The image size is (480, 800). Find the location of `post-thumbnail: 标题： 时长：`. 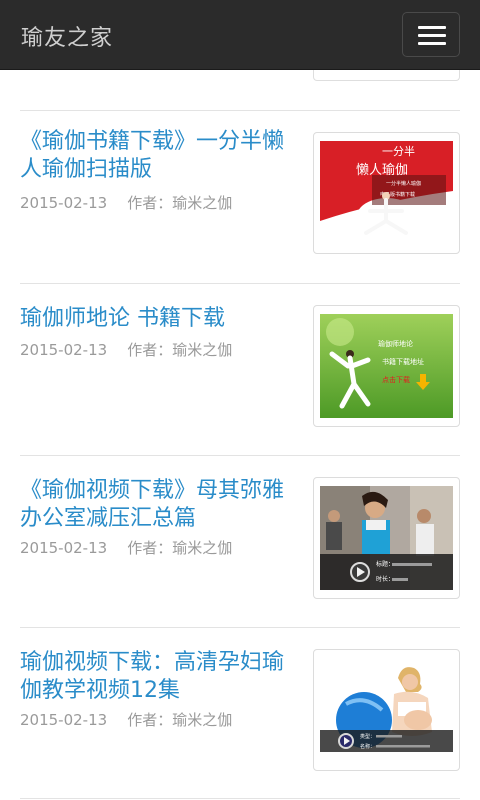

post-thumbnail: 标题： 时长： is located at coordinates (386, 538).